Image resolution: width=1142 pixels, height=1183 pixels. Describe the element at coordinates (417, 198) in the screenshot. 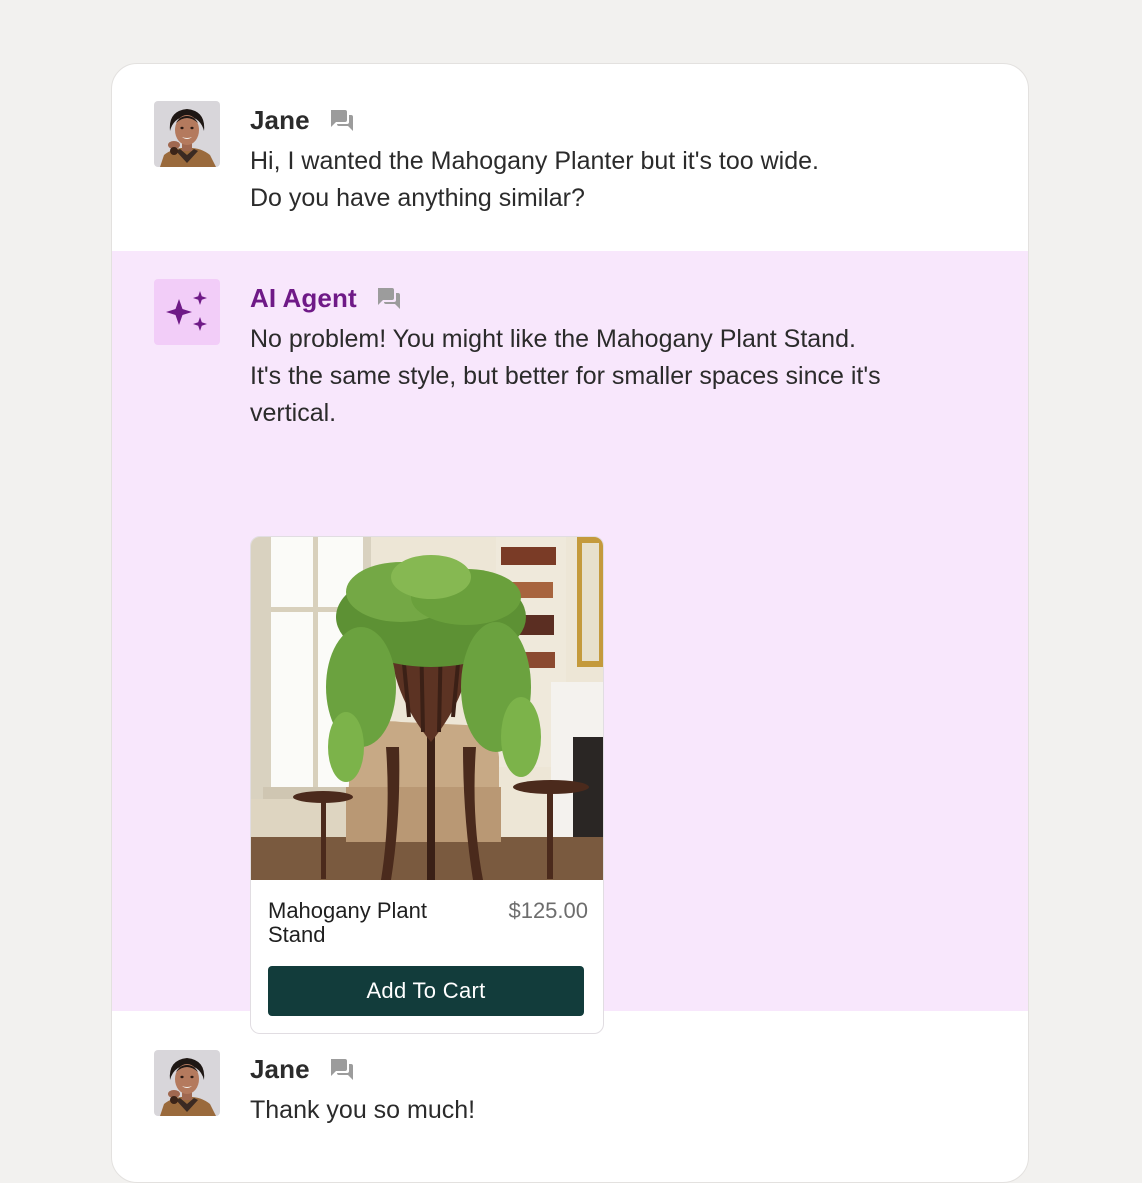

I see `message-line: Do you have anything similar?` at that location.